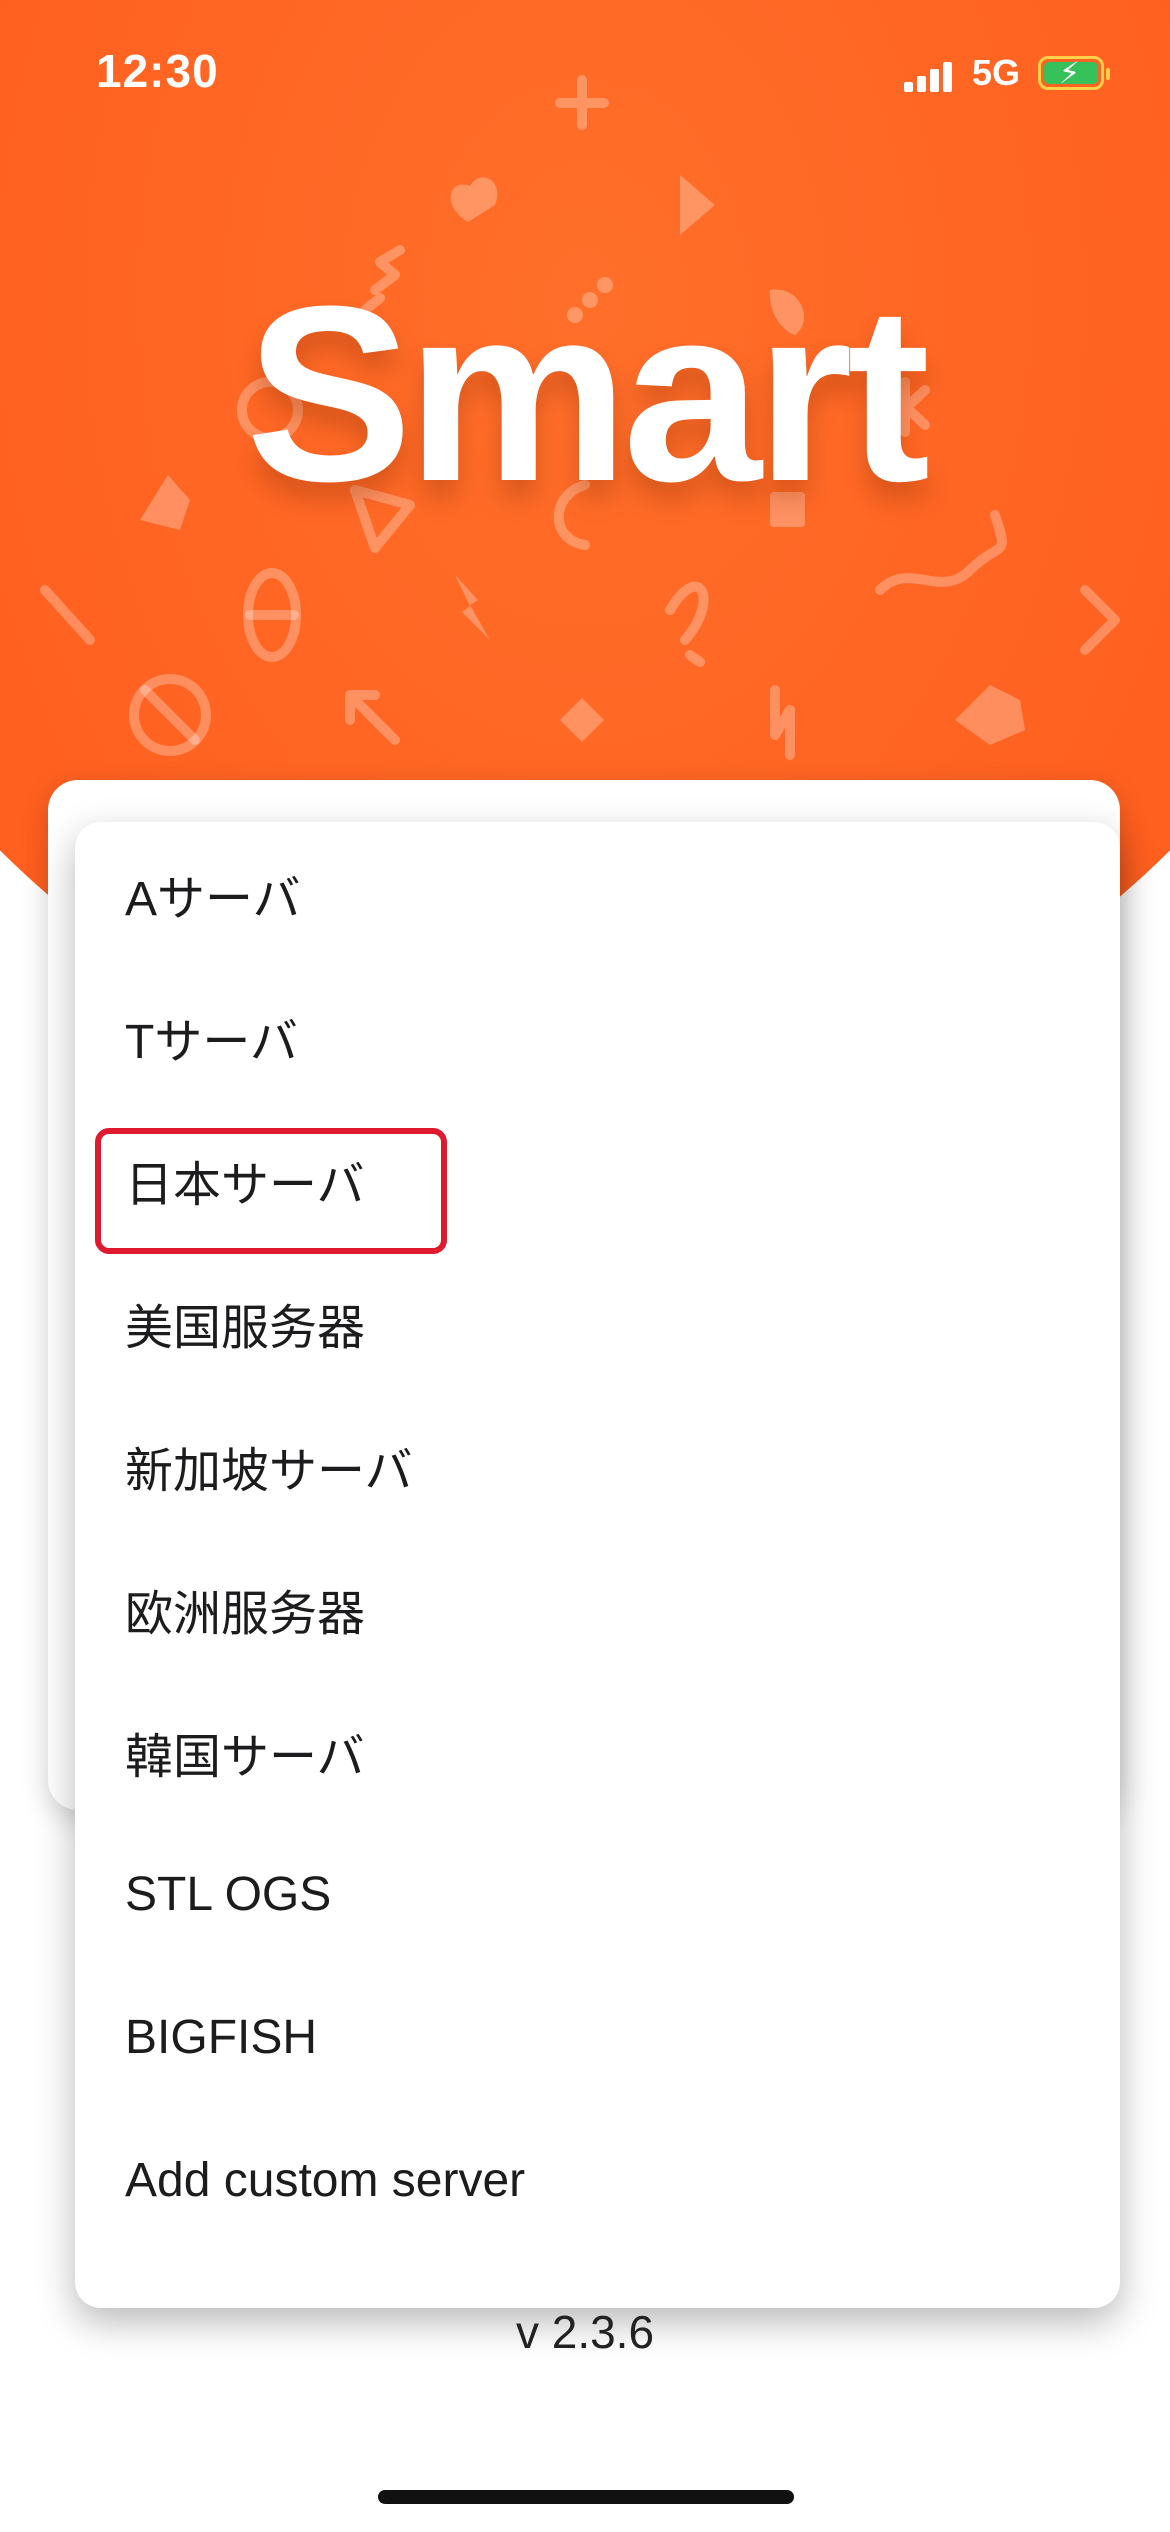  Describe the element at coordinates (211, 1042) in the screenshot. I see `server-option-label: Tサーバ` at that location.